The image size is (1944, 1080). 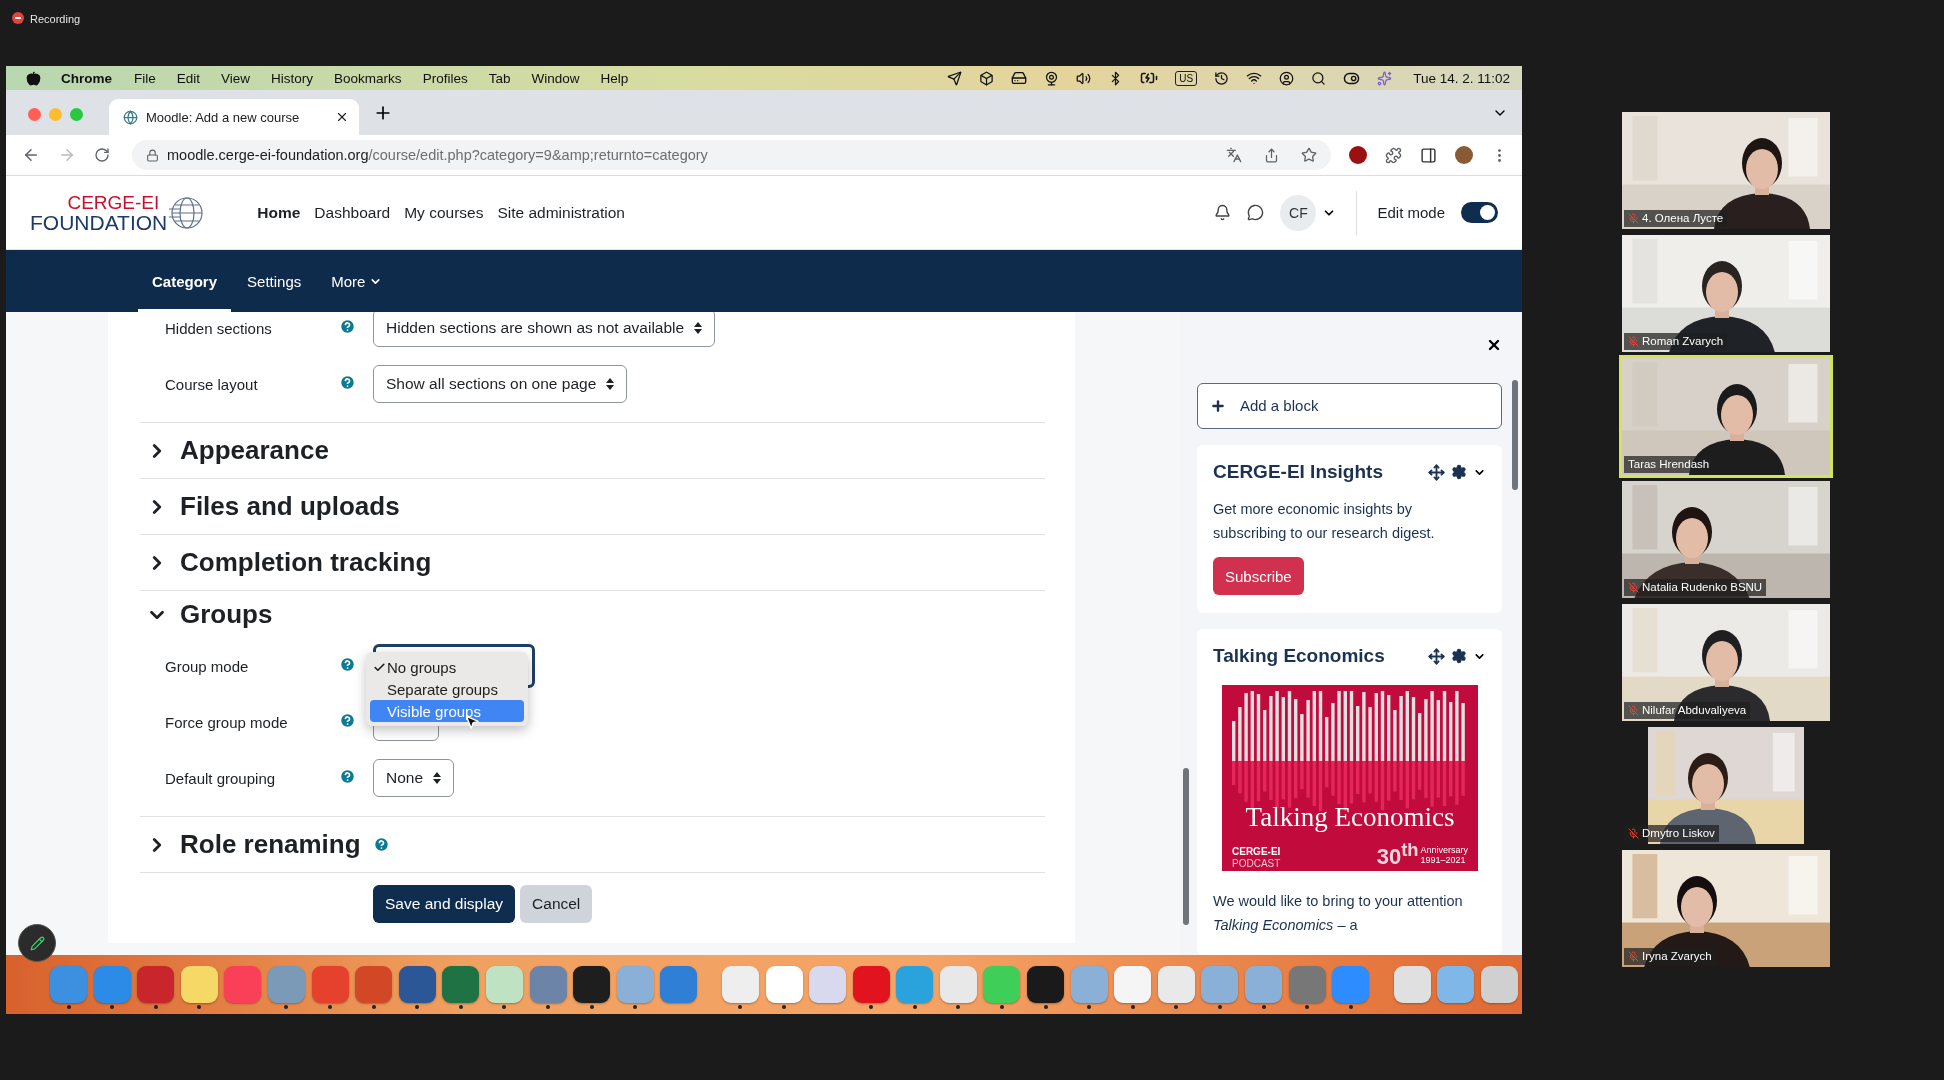 What do you see at coordinates (1428, 155) in the screenshot?
I see `side-panel-icon` at bounding box center [1428, 155].